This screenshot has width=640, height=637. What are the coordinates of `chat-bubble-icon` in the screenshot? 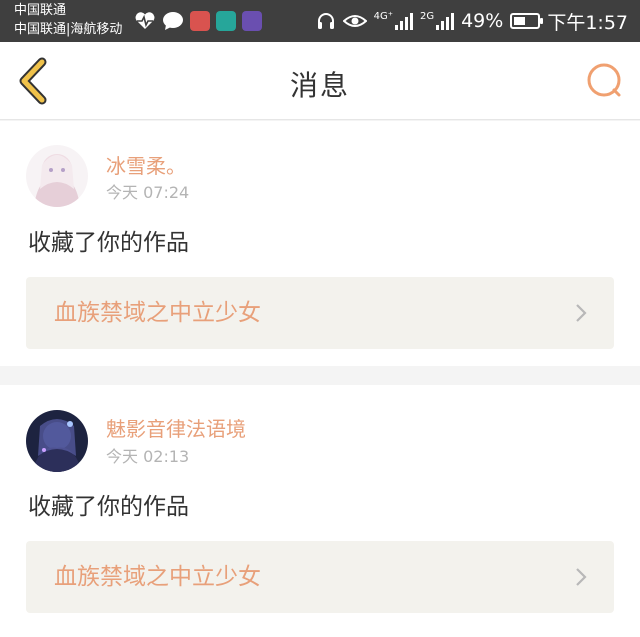 It's located at (173, 21).